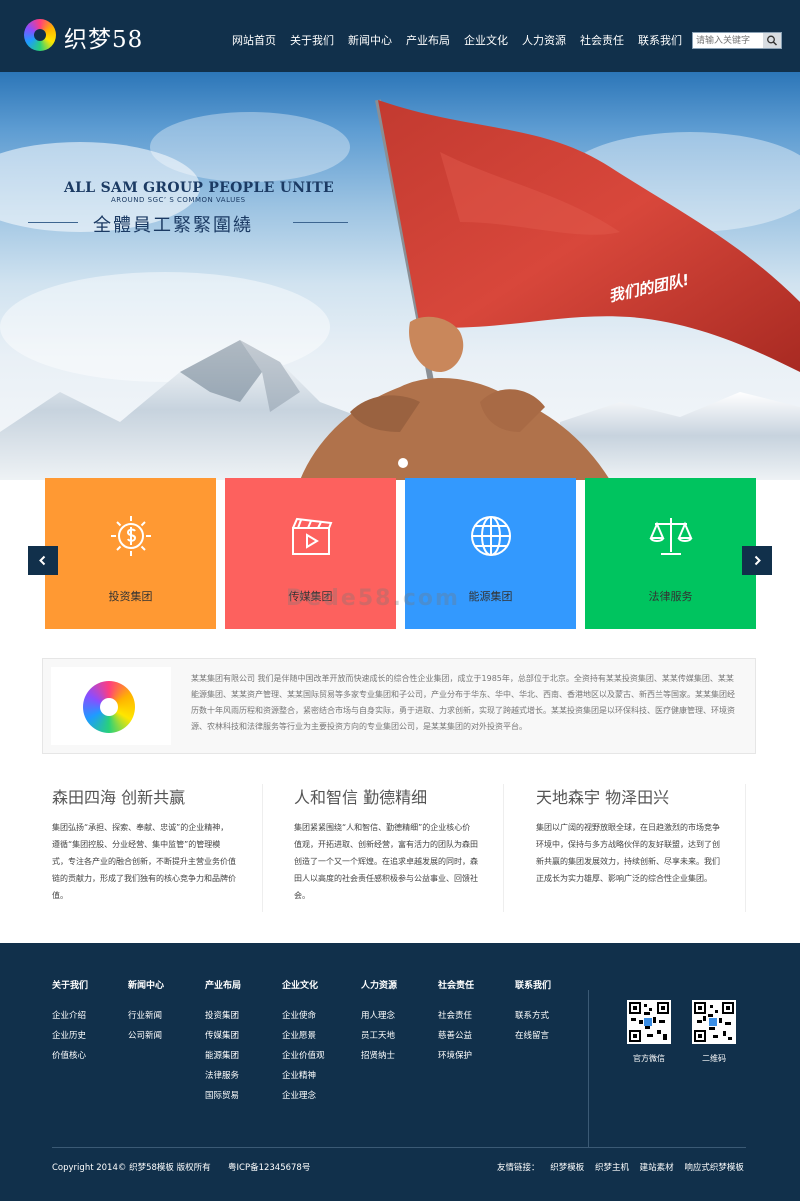 The width and height of the screenshot is (800, 1201). Describe the element at coordinates (533, 1036) in the screenshot. I see `footer-link: 在线留言` at that location.